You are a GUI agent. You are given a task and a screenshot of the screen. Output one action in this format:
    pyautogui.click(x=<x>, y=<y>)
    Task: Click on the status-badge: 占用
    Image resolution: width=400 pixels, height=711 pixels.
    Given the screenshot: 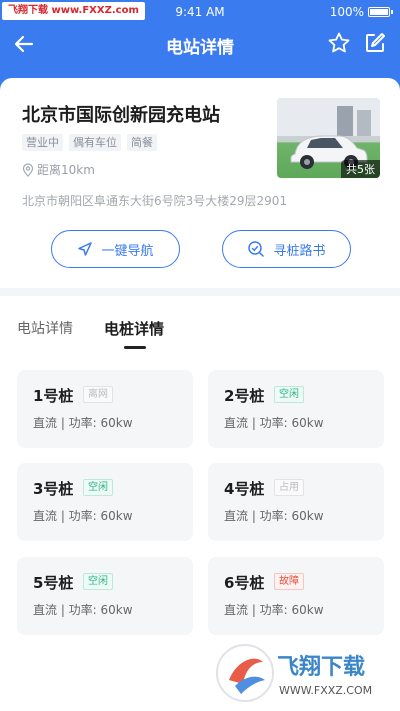 What is the action you would take?
    pyautogui.click(x=289, y=487)
    